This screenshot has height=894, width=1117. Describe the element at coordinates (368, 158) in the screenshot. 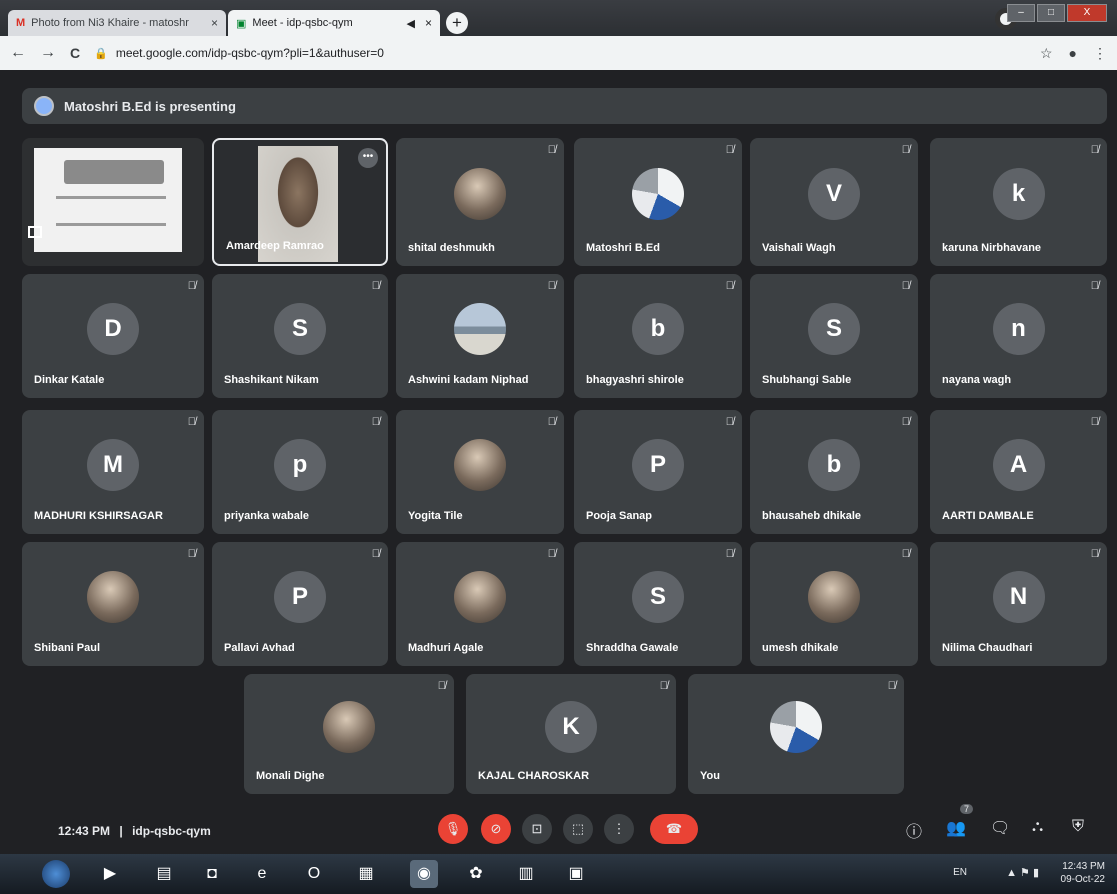

I see `more-options-icon: •••` at that location.